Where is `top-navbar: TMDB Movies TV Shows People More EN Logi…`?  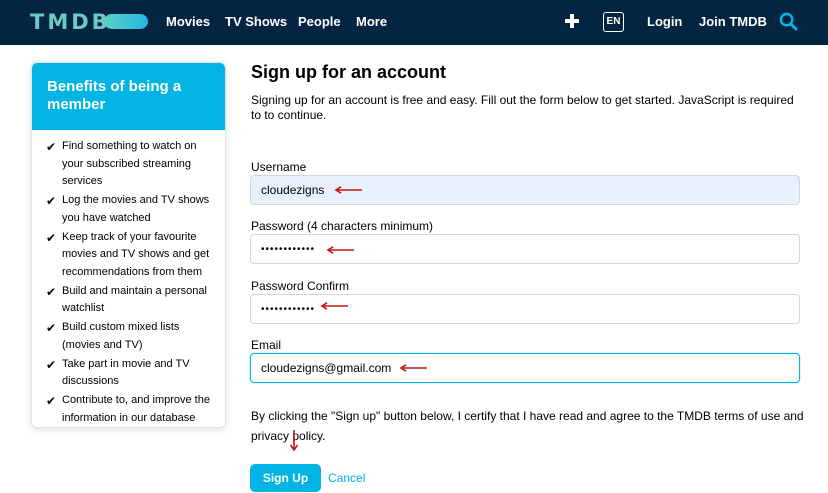
top-navbar: TMDB Movies TV Shows People More EN Logi… is located at coordinates (414, 22).